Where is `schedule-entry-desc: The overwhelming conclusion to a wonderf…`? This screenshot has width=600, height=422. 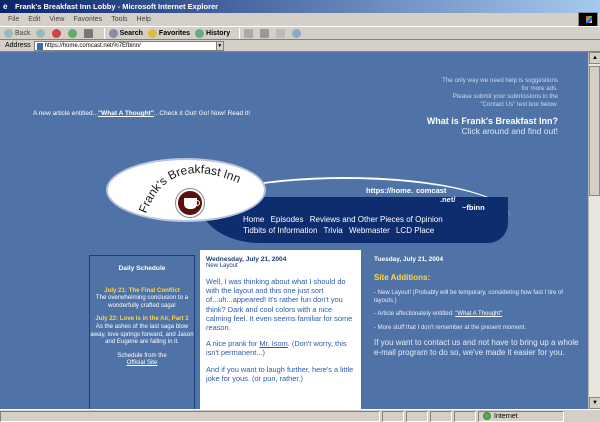
schedule-entry-desc: The overwhelming conclusion to a wonderf… is located at coordinates (142, 301).